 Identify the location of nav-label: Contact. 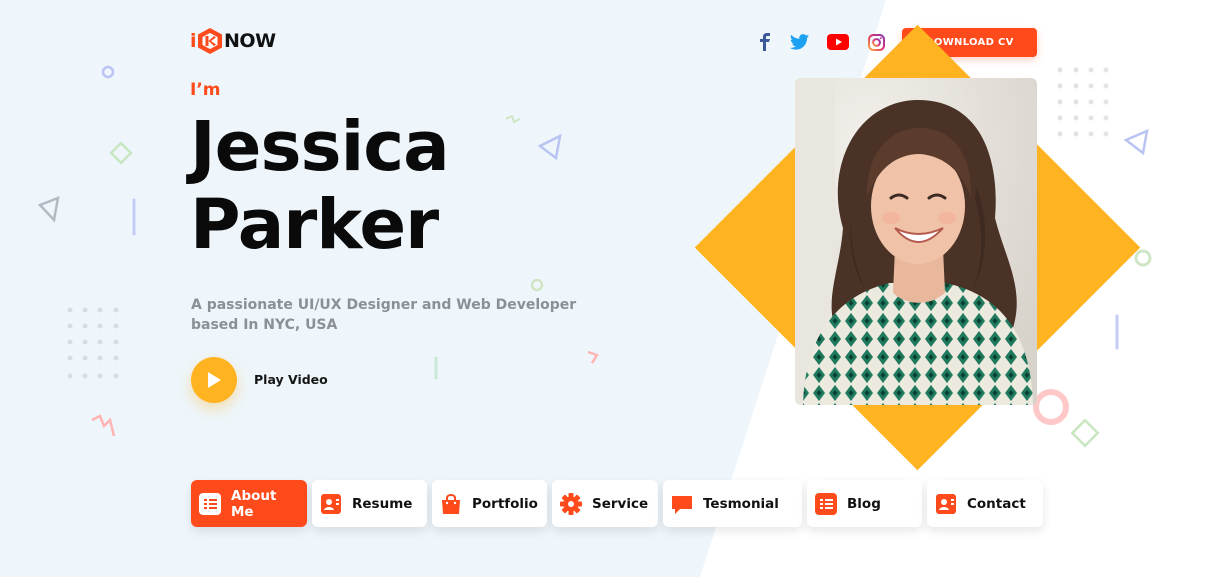
(996, 503).